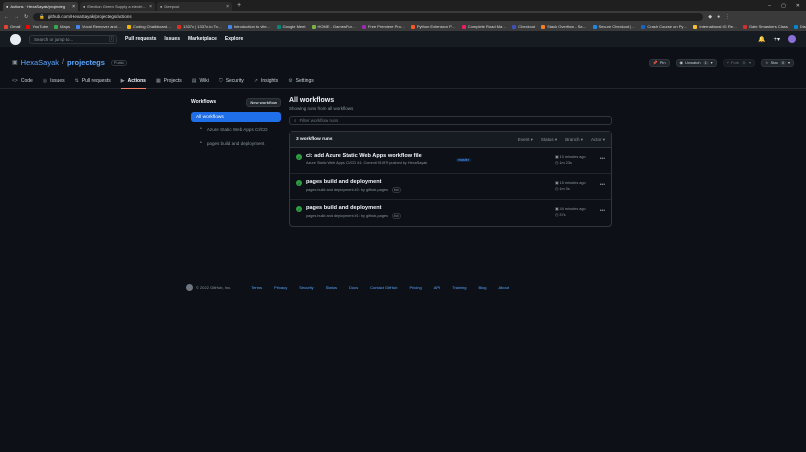 The height and width of the screenshot is (452, 806). Describe the element at coordinates (26, 17) in the screenshot. I see `reload-icon: ↻` at that location.